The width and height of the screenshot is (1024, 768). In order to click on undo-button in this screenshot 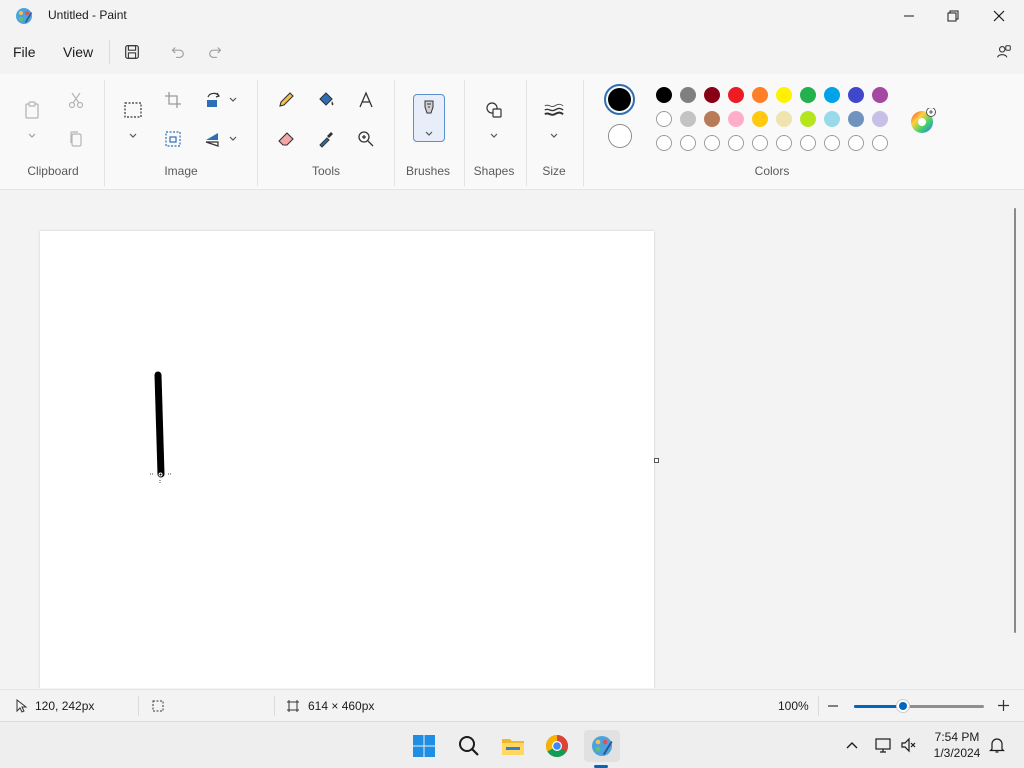, I will do `click(177, 52)`.